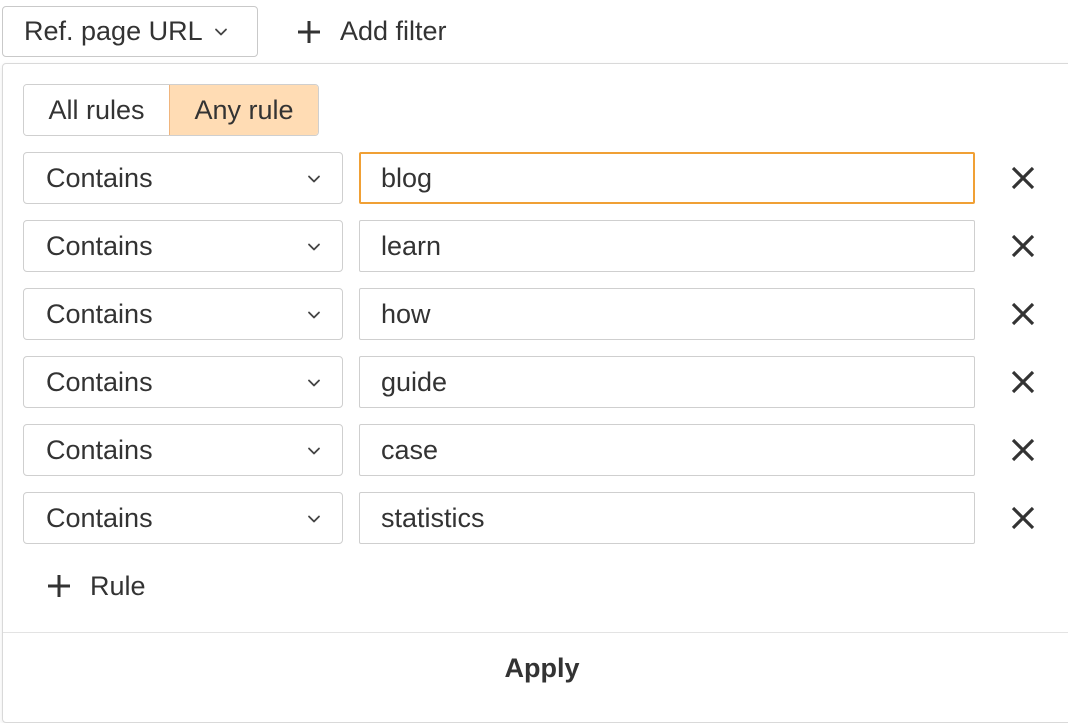 This screenshot has width=1068, height=723. I want to click on filter-chip-label: Ref. page URL, so click(113, 31).